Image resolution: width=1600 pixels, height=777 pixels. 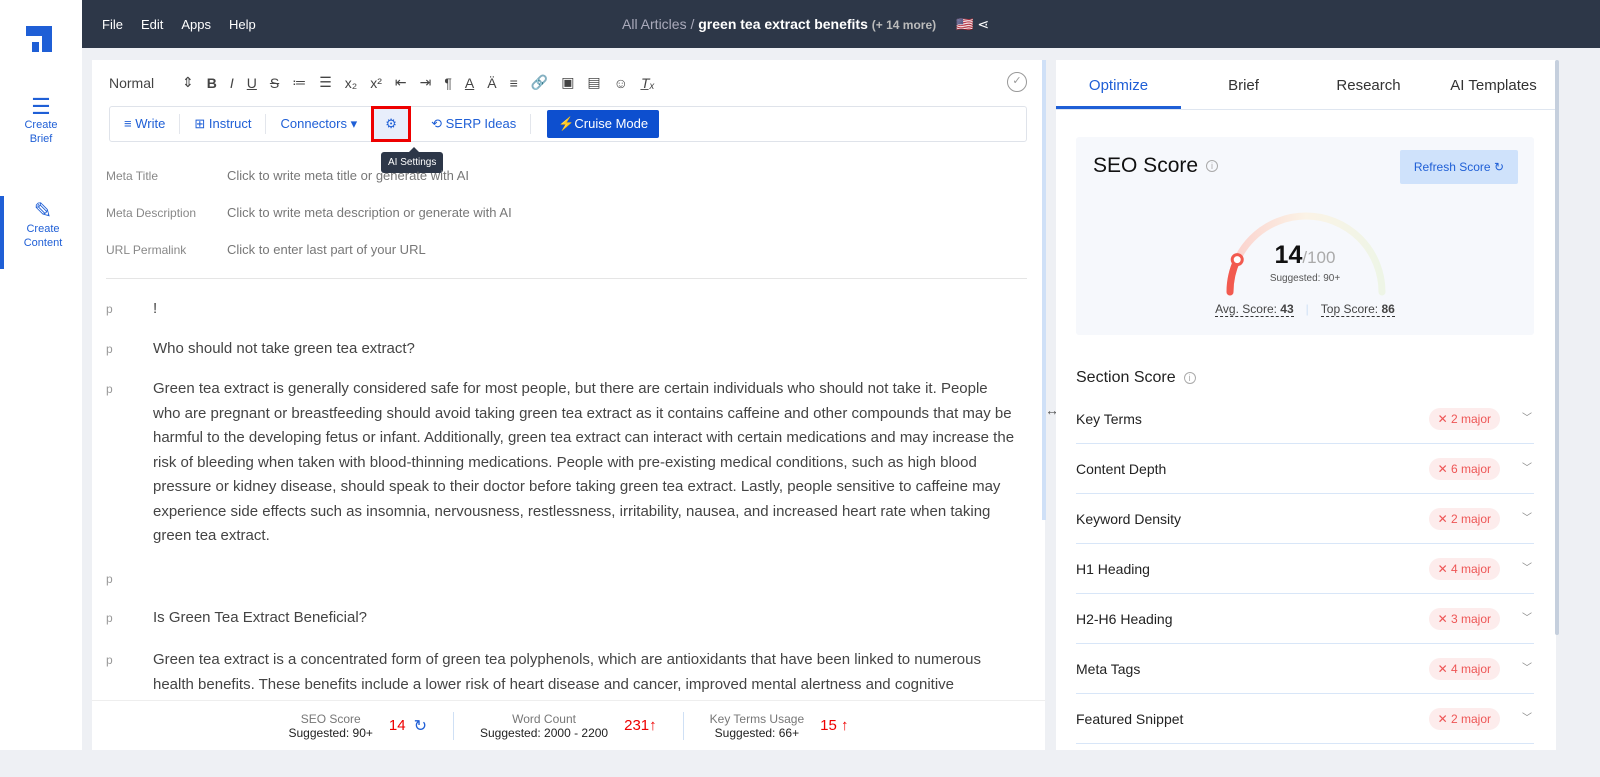 I want to click on video-icon: ▤, so click(x=593, y=82).